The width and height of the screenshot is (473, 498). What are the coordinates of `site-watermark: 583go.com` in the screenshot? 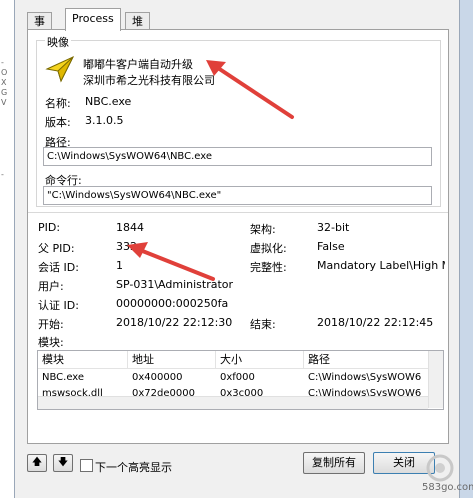 It's located at (441, 474).